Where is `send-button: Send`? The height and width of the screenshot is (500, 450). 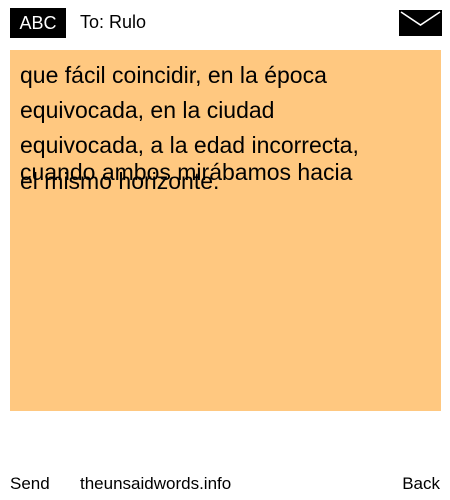 send-button: Send is located at coordinates (30, 484).